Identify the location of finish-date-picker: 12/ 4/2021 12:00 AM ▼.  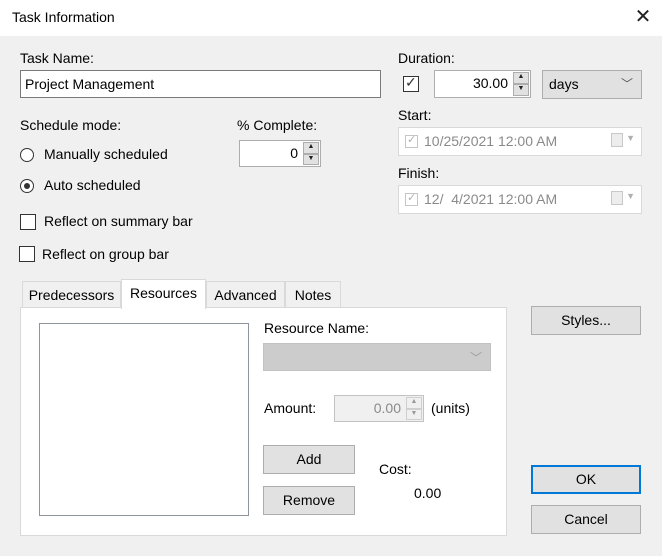
(520, 199).